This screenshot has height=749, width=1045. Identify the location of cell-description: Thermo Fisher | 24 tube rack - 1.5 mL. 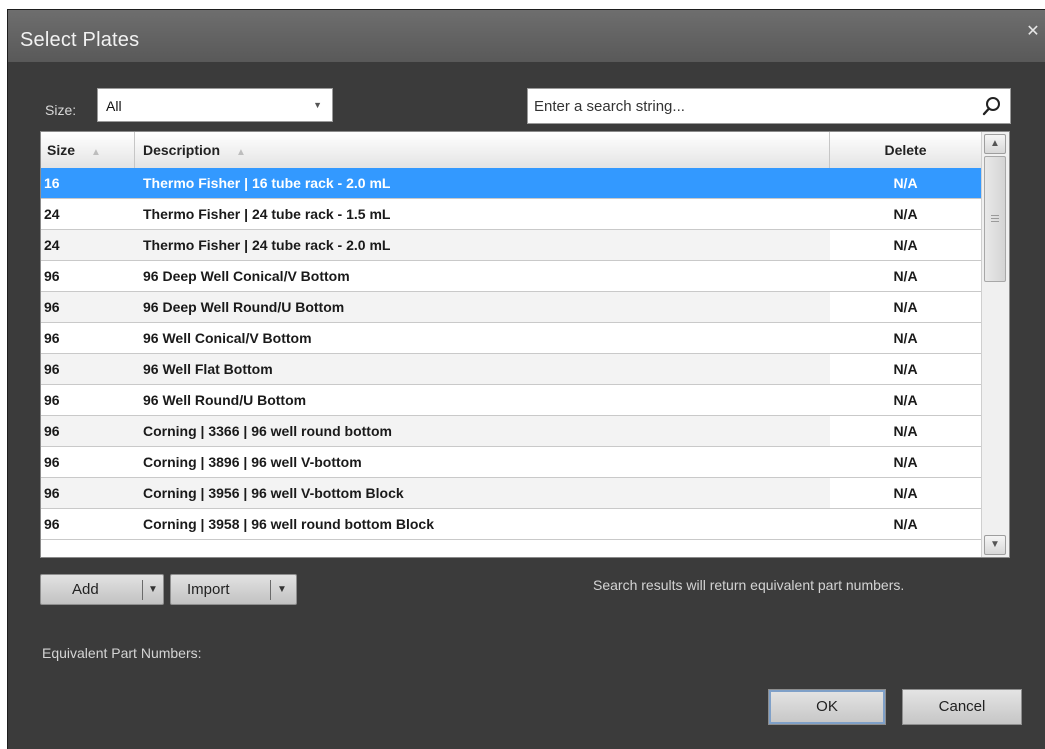
(267, 214).